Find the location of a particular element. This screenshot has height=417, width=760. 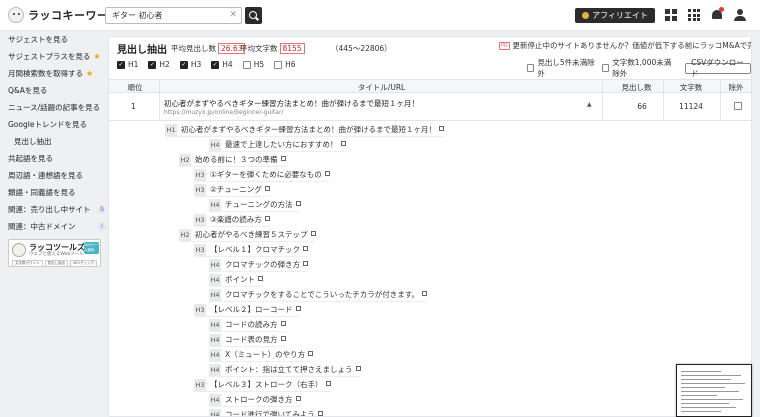

csv-download-button: CSVダウンロード is located at coordinates (718, 68).